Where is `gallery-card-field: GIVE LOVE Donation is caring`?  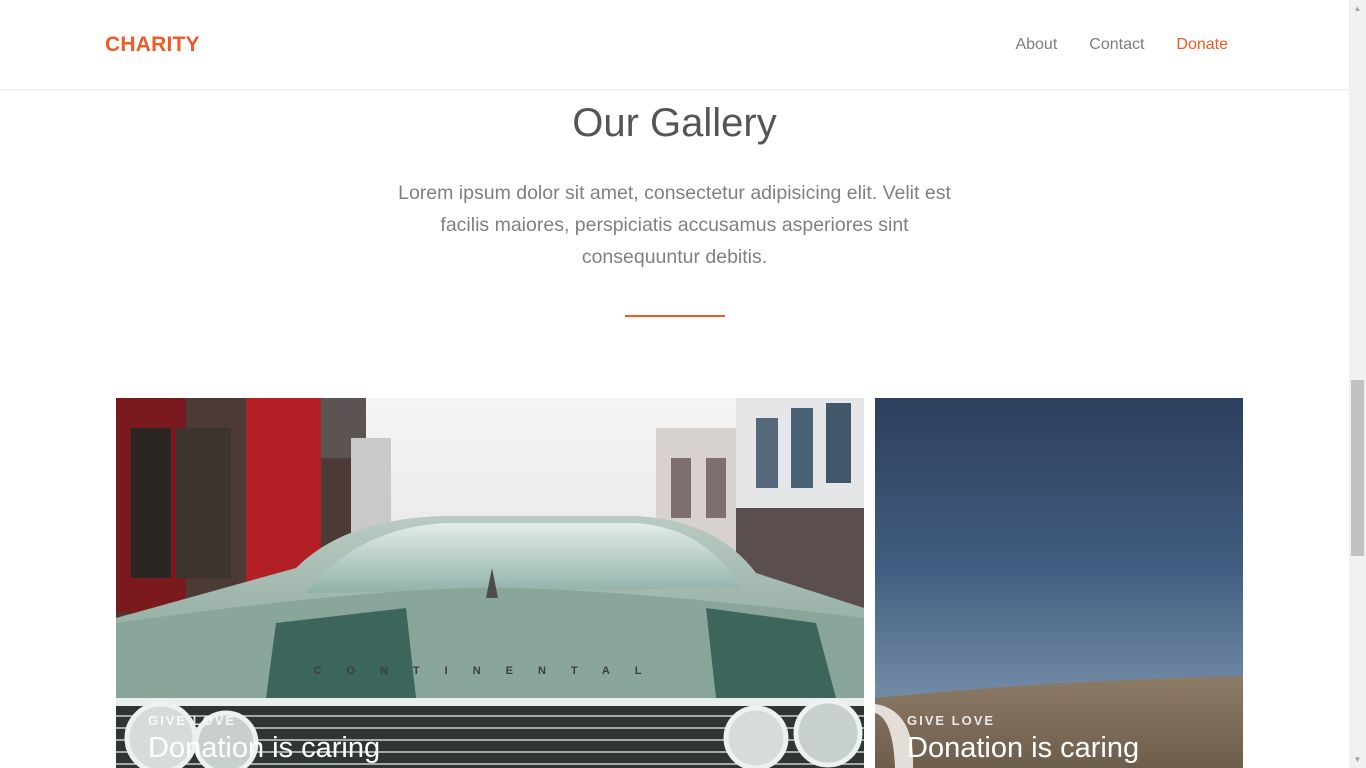 gallery-card-field: GIVE LOVE Donation is caring is located at coordinates (1059, 583).